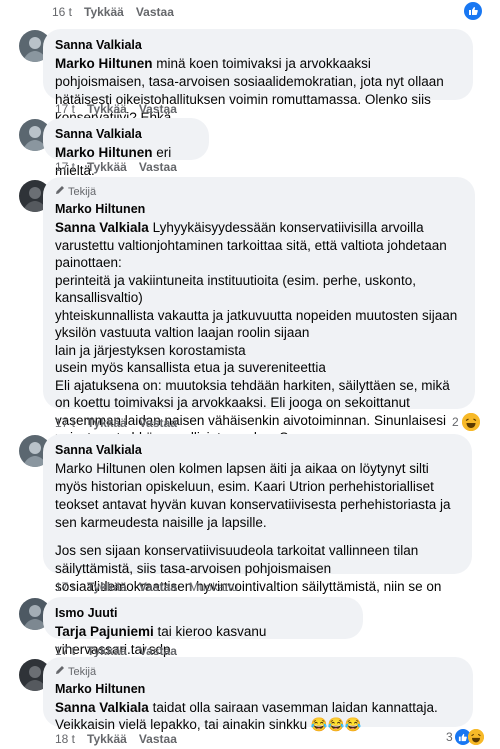 The height and width of the screenshot is (749, 500). What do you see at coordinates (203, 613) in the screenshot?
I see `comment-author: Ismo Juuti` at bounding box center [203, 613].